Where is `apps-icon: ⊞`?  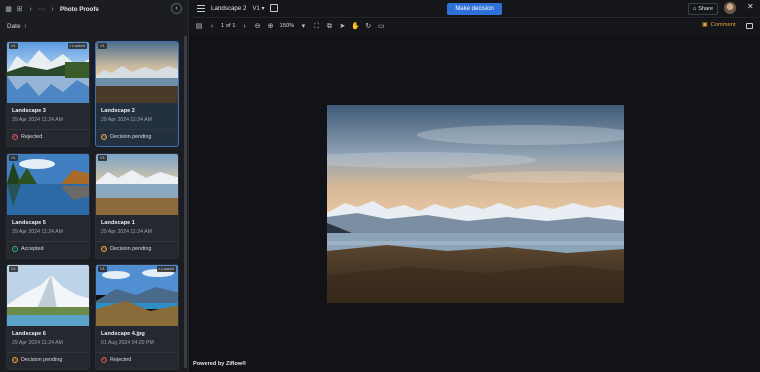 apps-icon: ⊞ is located at coordinates (19, 9).